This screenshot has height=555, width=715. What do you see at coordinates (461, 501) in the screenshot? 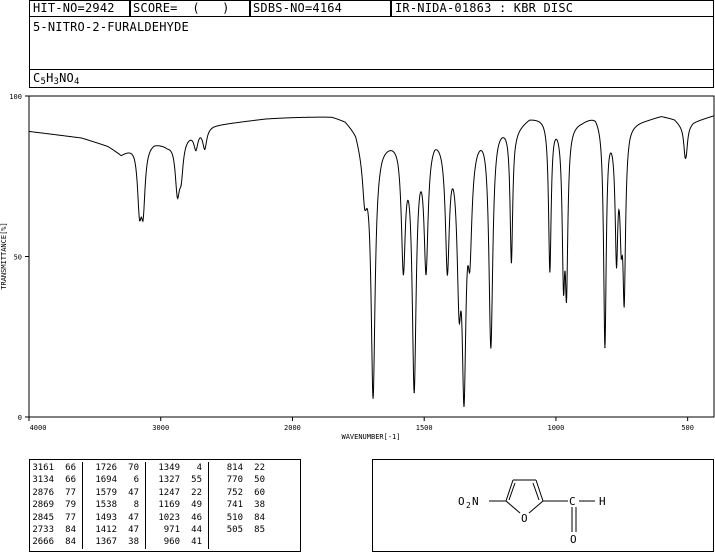
I see `nitro-oxygen-label: O` at bounding box center [461, 501].